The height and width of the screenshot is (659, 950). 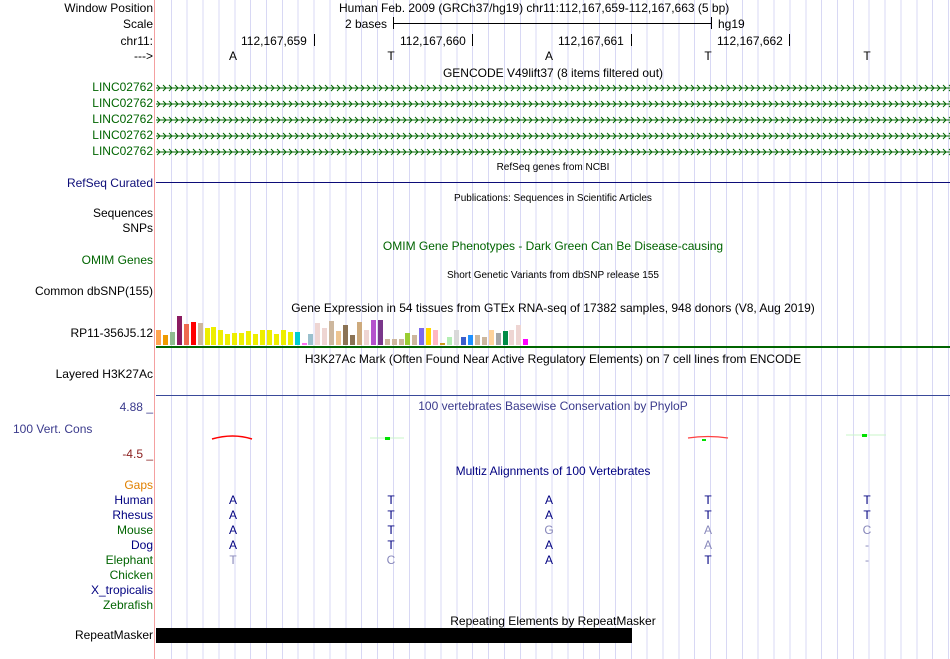 What do you see at coordinates (154, 329) in the screenshot?
I see `label-divider` at bounding box center [154, 329].